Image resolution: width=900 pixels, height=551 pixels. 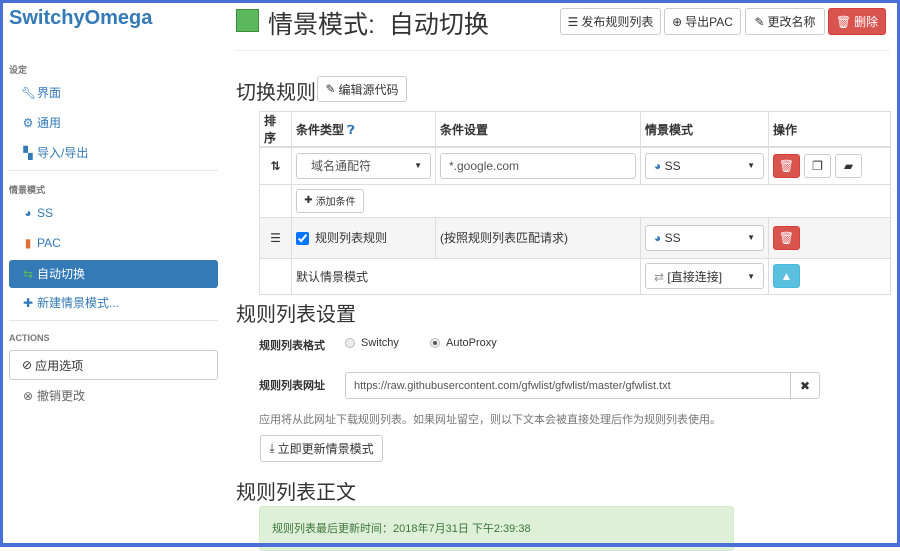 What do you see at coordinates (27, 365) in the screenshot?
I see `check-circle-icon: ⊘` at bounding box center [27, 365].